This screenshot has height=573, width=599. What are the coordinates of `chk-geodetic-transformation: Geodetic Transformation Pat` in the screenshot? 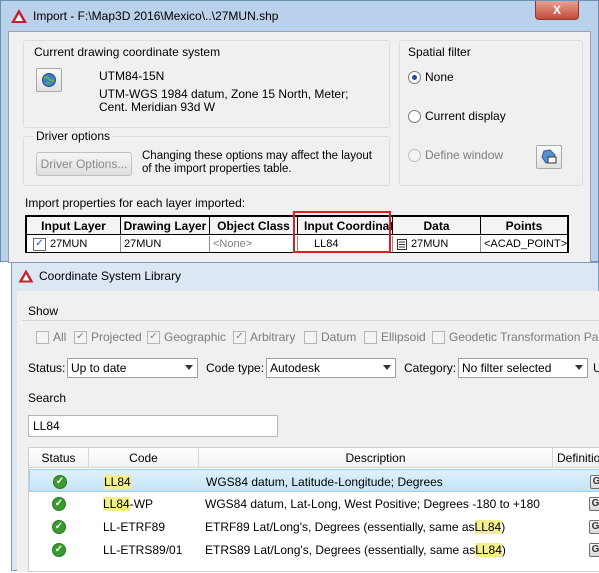 It's located at (515, 337).